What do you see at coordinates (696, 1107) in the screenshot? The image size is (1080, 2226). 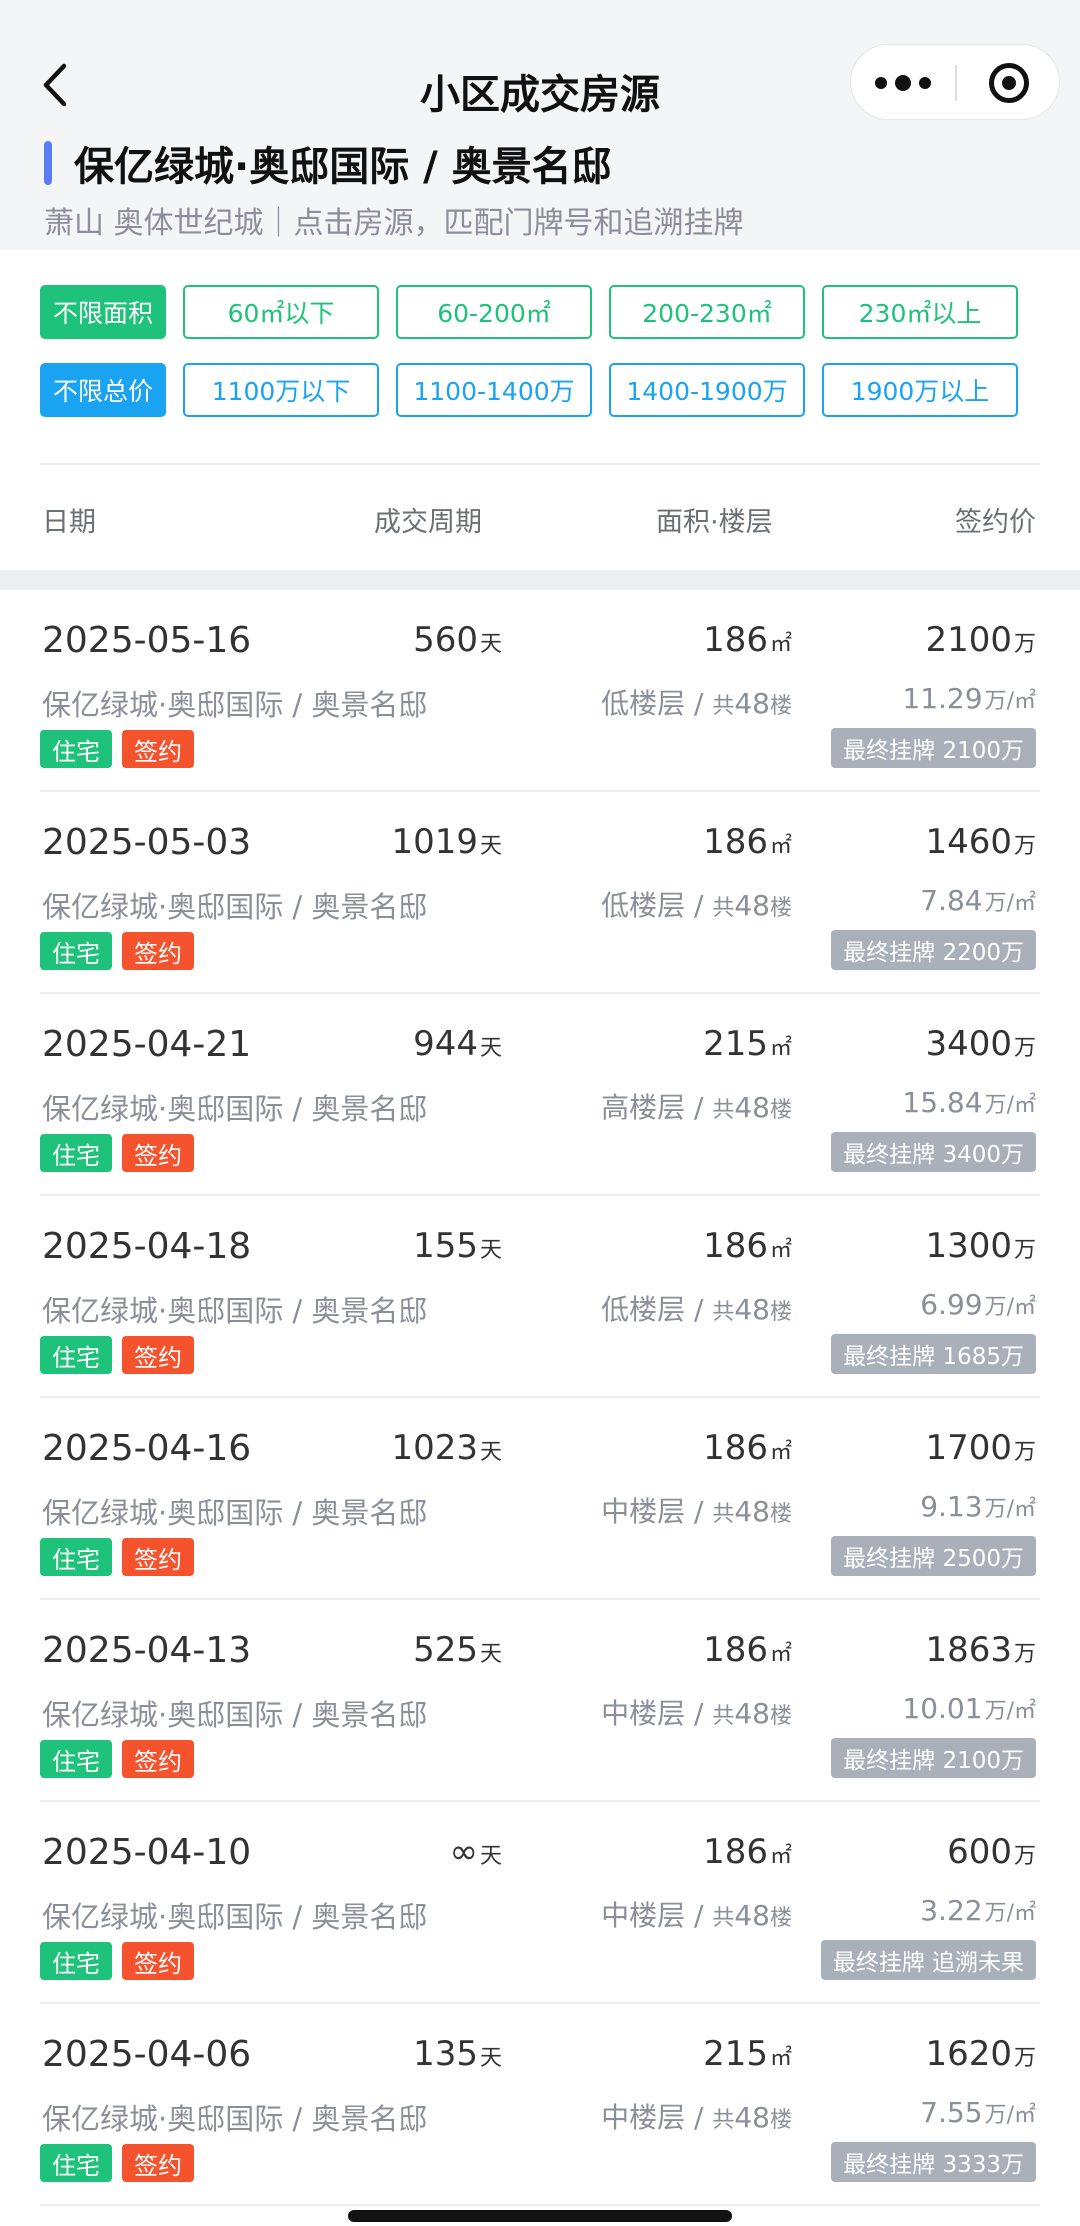 I see `listing-floor: 高楼层 / 共48楼` at bounding box center [696, 1107].